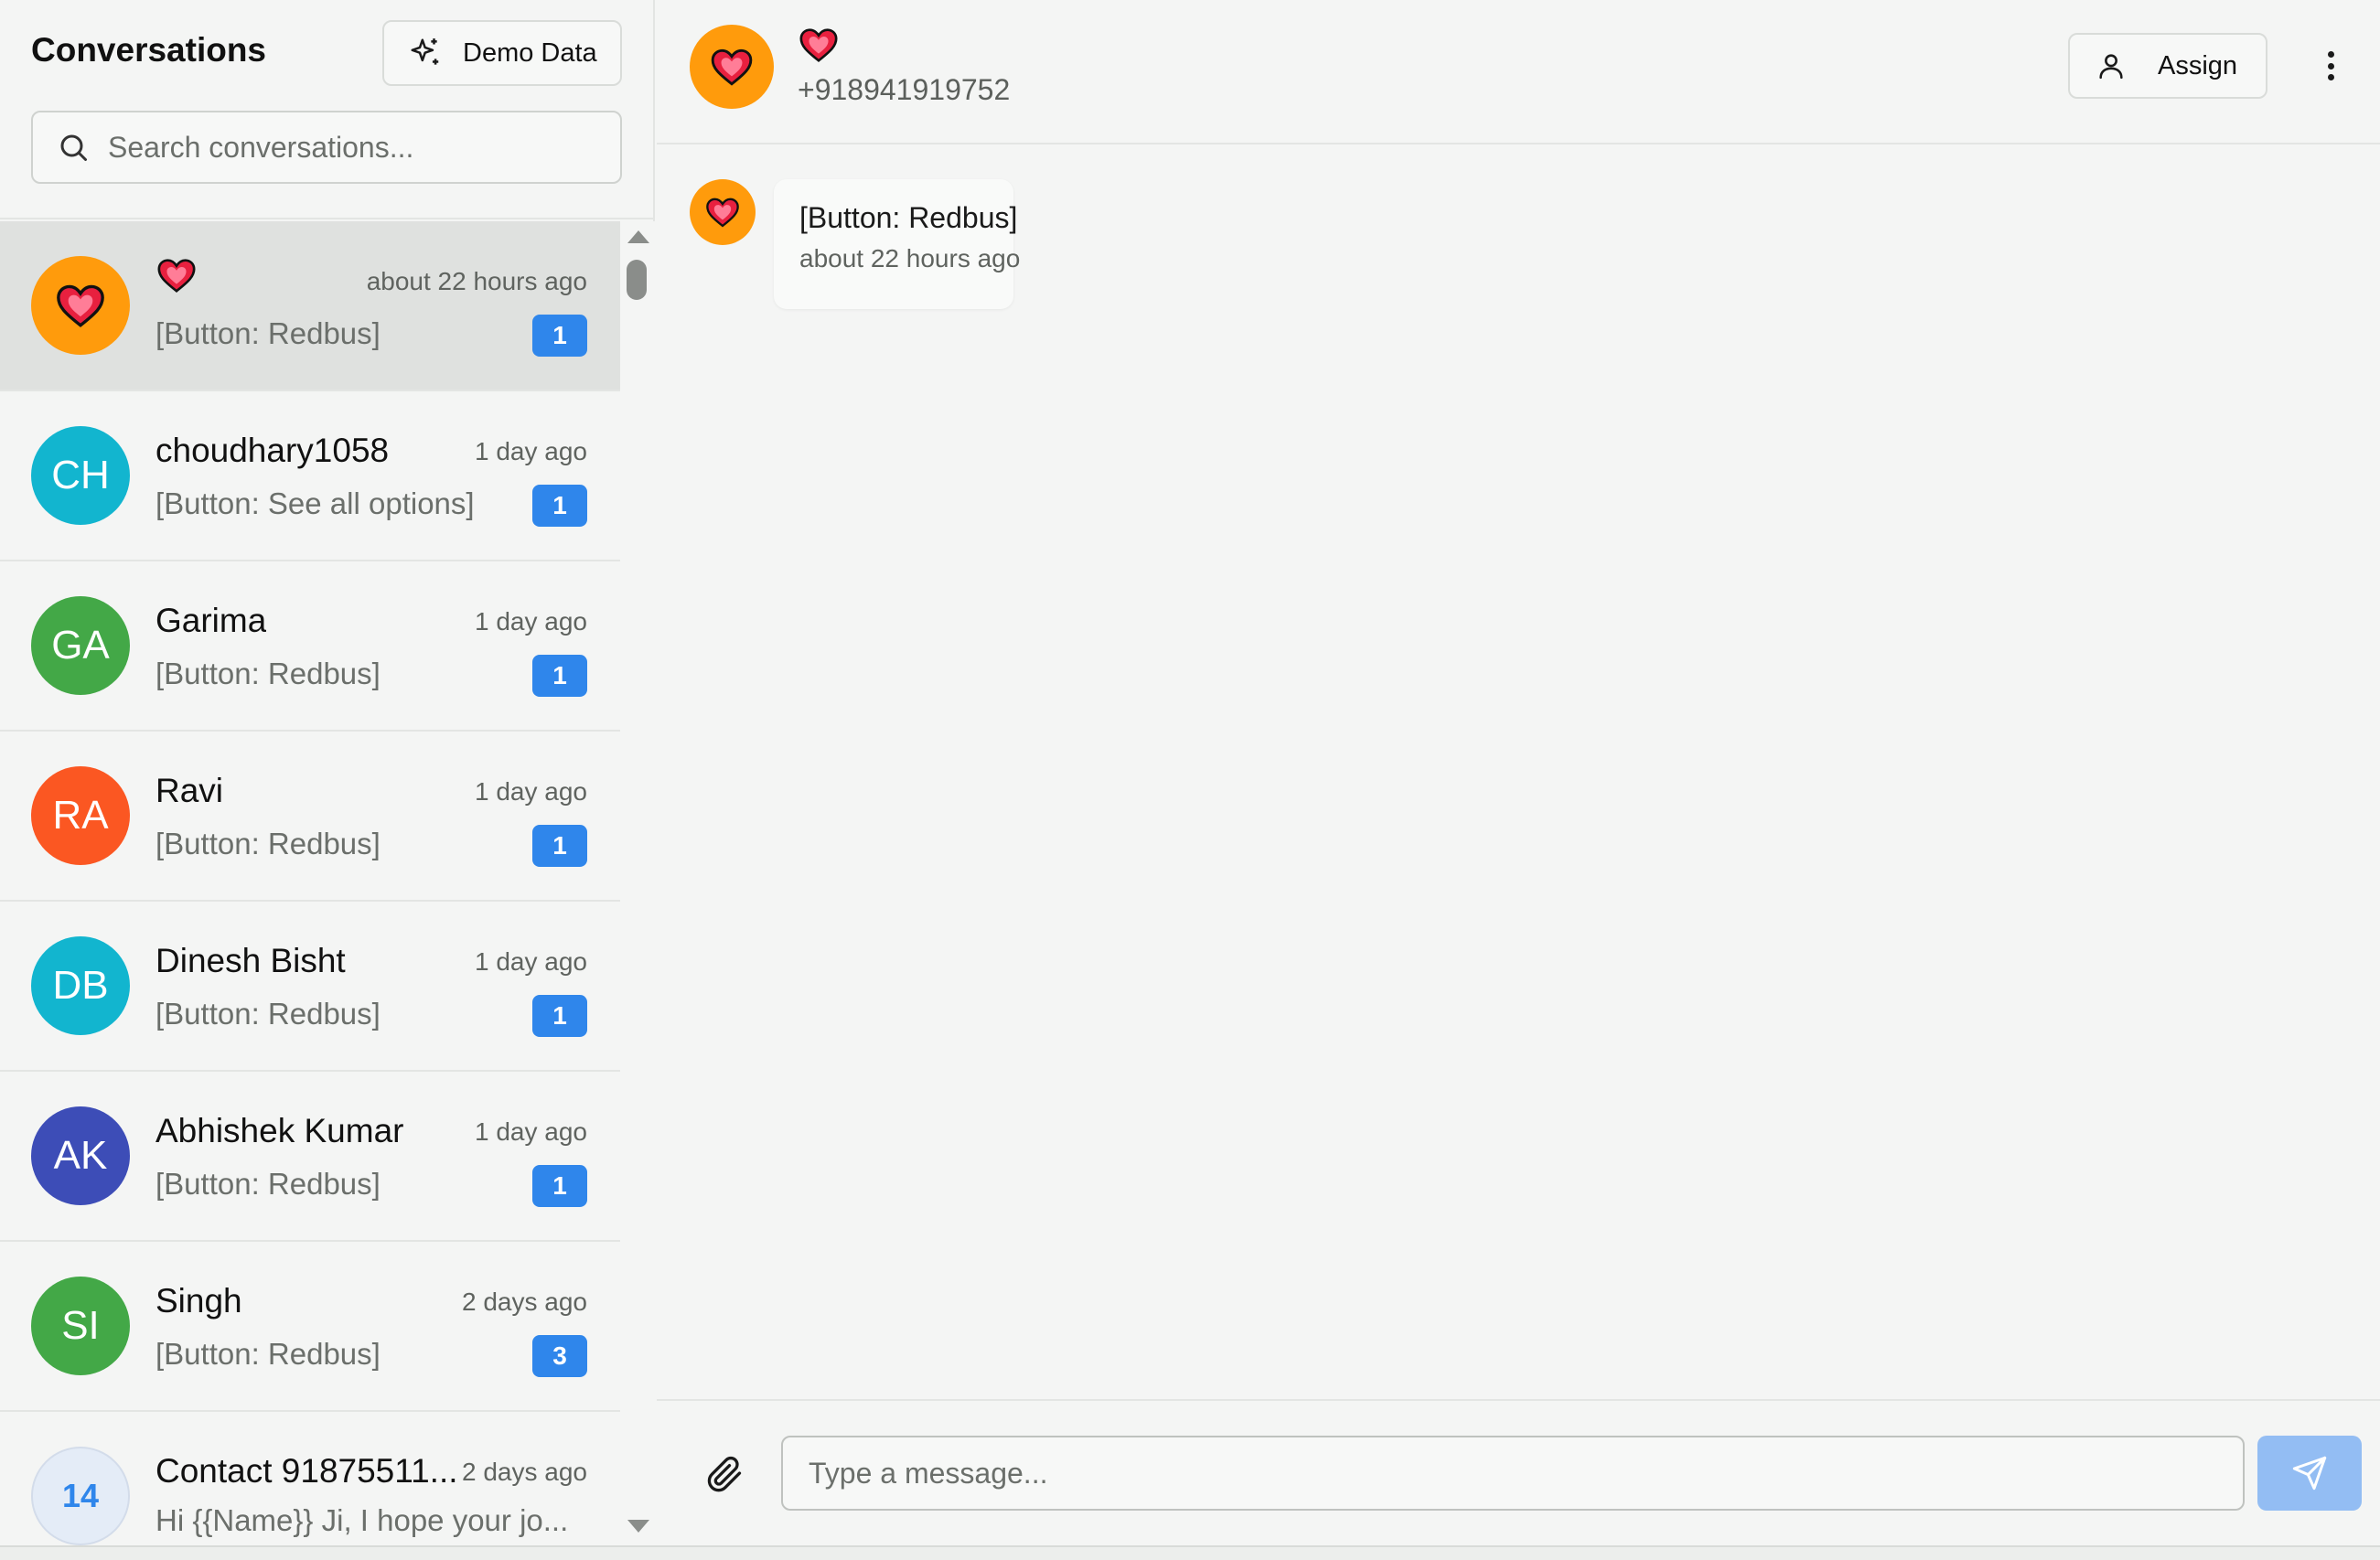  Describe the element at coordinates (198, 1301) in the screenshot. I see `conversation-name: Singh` at that location.